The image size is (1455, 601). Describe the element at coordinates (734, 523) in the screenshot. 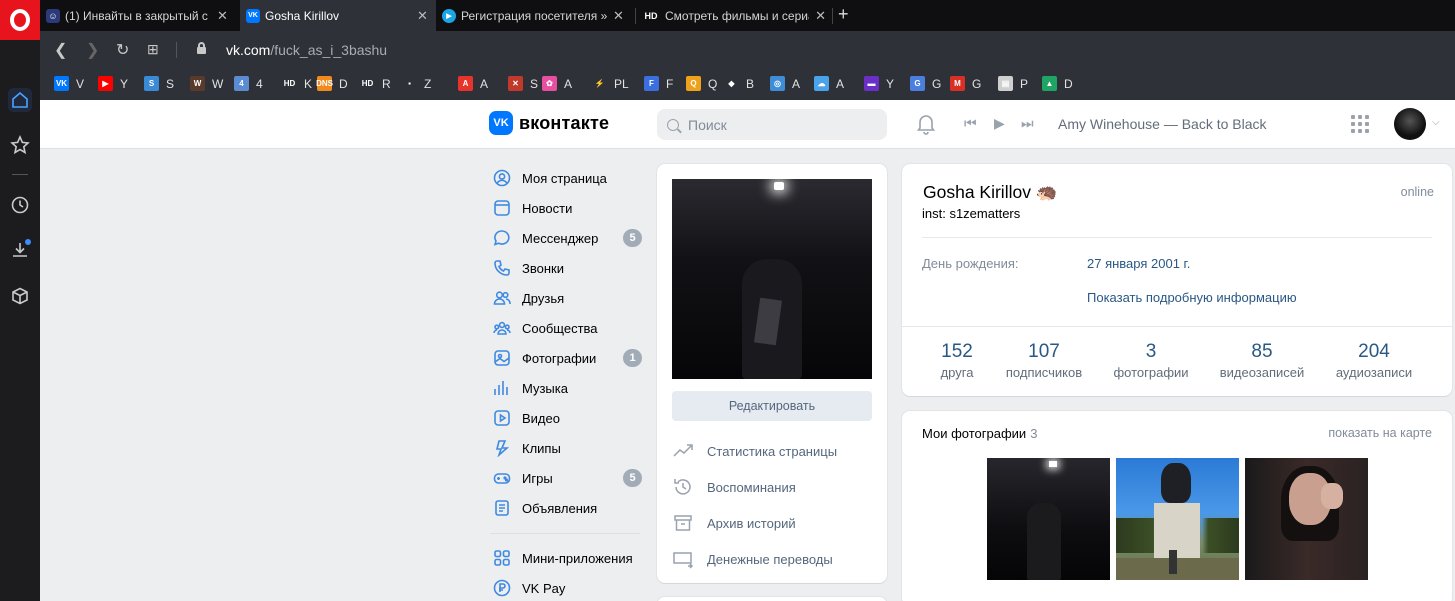

I see `stories-archive-link: Архив историй` at that location.